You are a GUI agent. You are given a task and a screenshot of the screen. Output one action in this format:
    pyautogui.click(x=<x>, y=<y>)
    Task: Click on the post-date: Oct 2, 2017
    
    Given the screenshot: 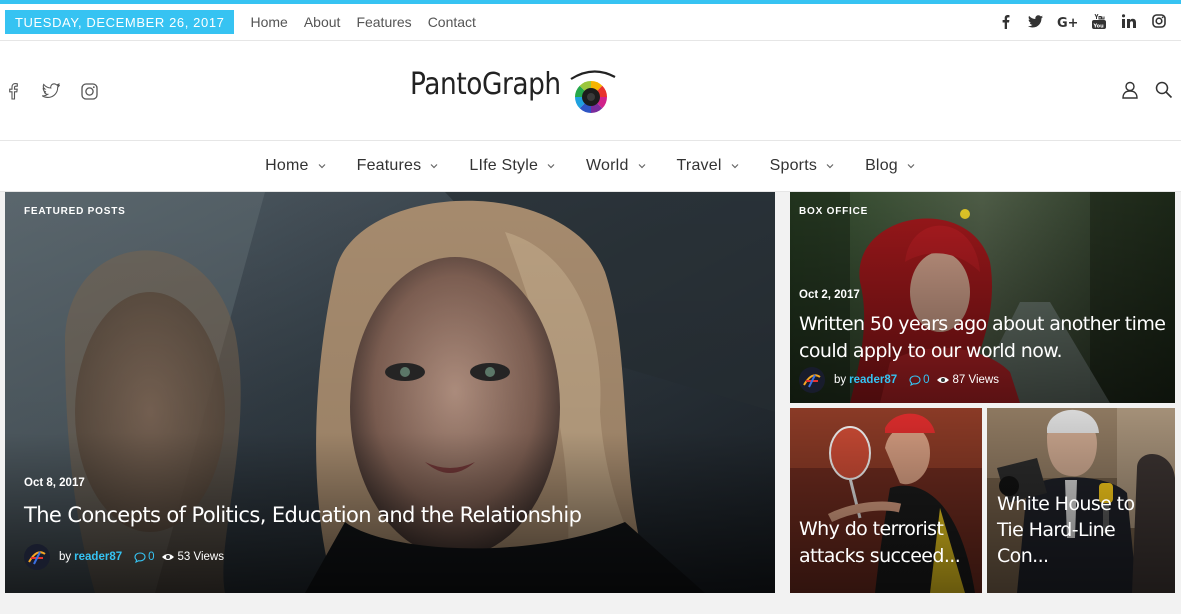 What is the action you would take?
    pyautogui.click(x=829, y=295)
    